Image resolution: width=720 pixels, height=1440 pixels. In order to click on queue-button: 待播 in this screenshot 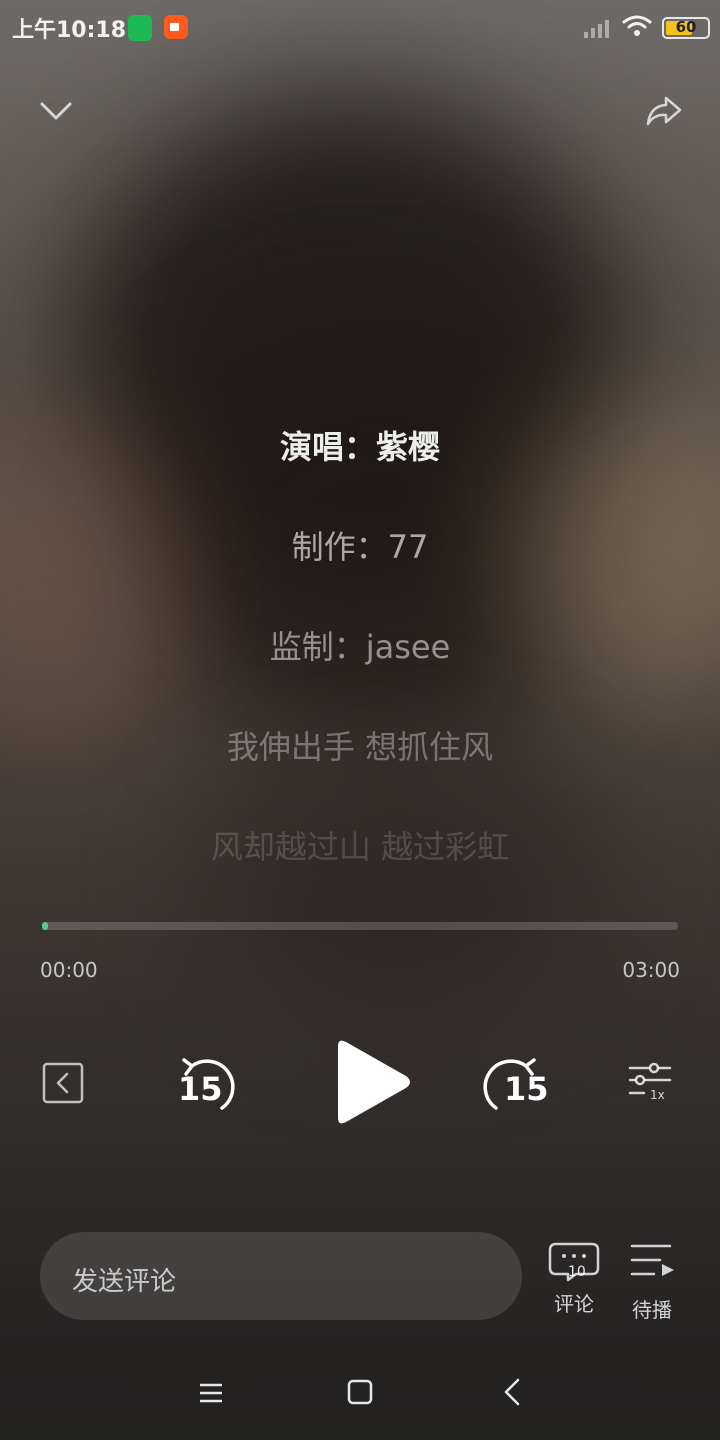, I will do `click(652, 1281)`.